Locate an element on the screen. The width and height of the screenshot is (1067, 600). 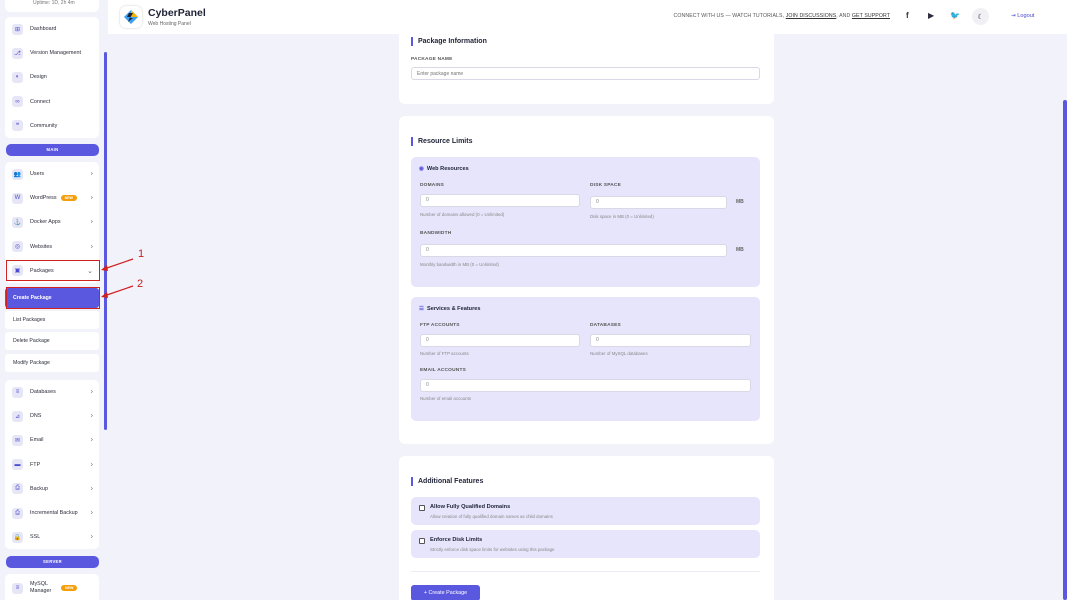
panel-title: ◉ Web Resources is located at coordinates (444, 169).